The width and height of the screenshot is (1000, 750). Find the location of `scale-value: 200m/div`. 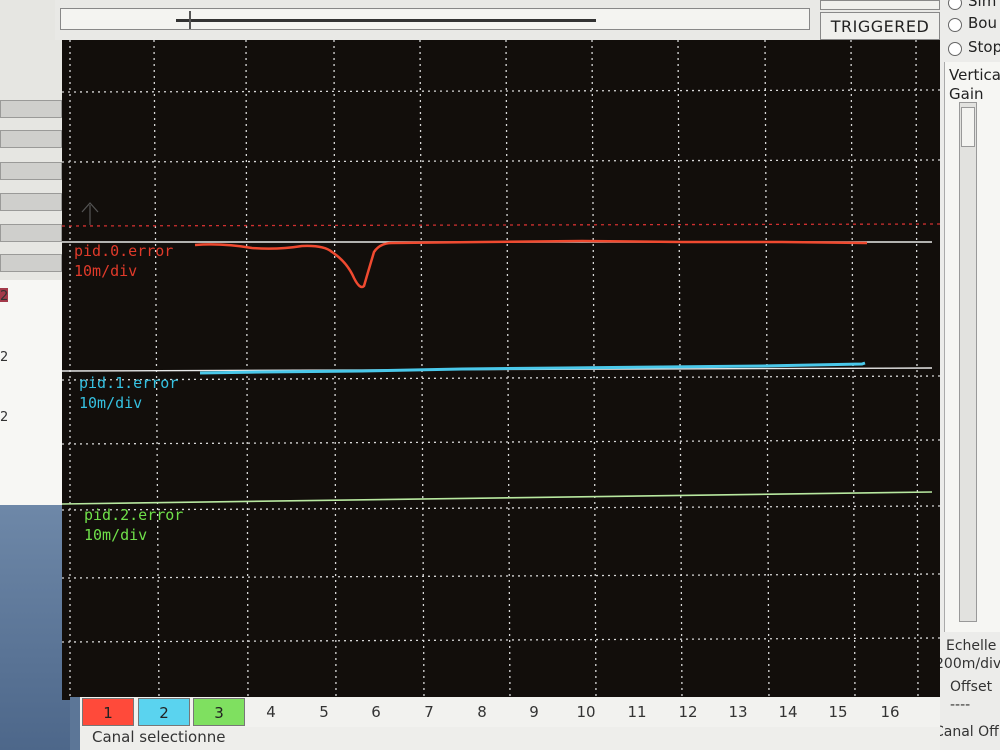

scale-value: 200m/div is located at coordinates (967, 664).